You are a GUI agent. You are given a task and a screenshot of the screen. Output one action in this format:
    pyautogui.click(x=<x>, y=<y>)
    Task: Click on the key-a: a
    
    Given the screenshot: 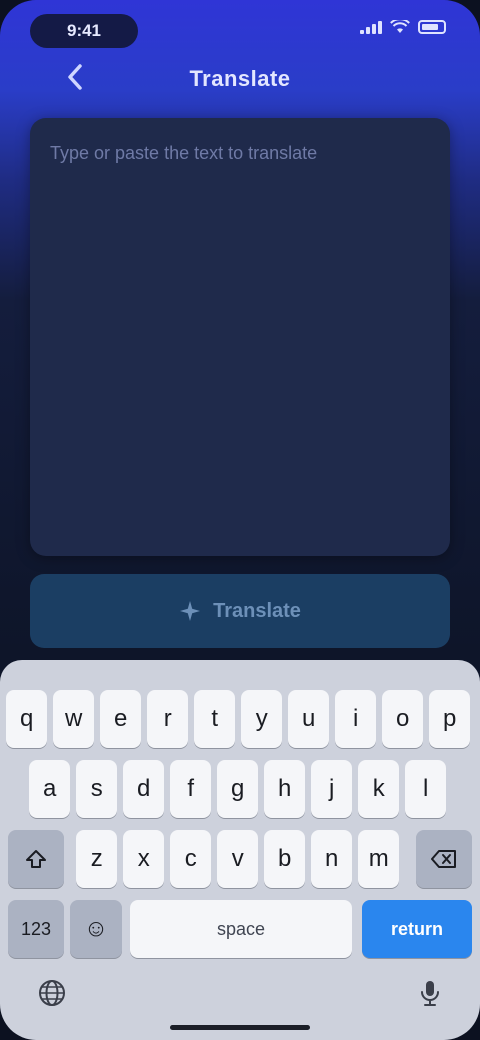 What is the action you would take?
    pyautogui.click(x=50, y=789)
    